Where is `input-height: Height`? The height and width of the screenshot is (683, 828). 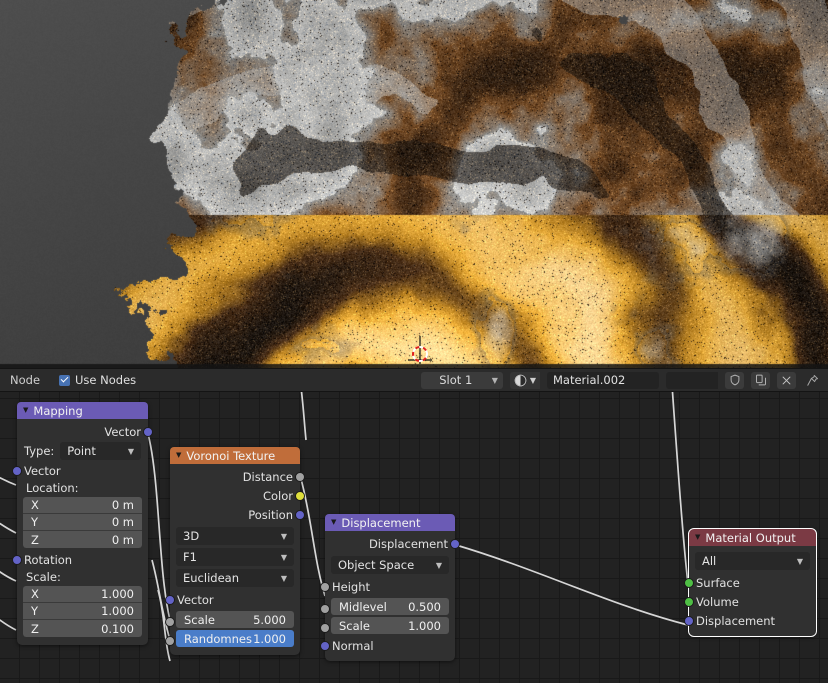 input-height: Height is located at coordinates (387, 586).